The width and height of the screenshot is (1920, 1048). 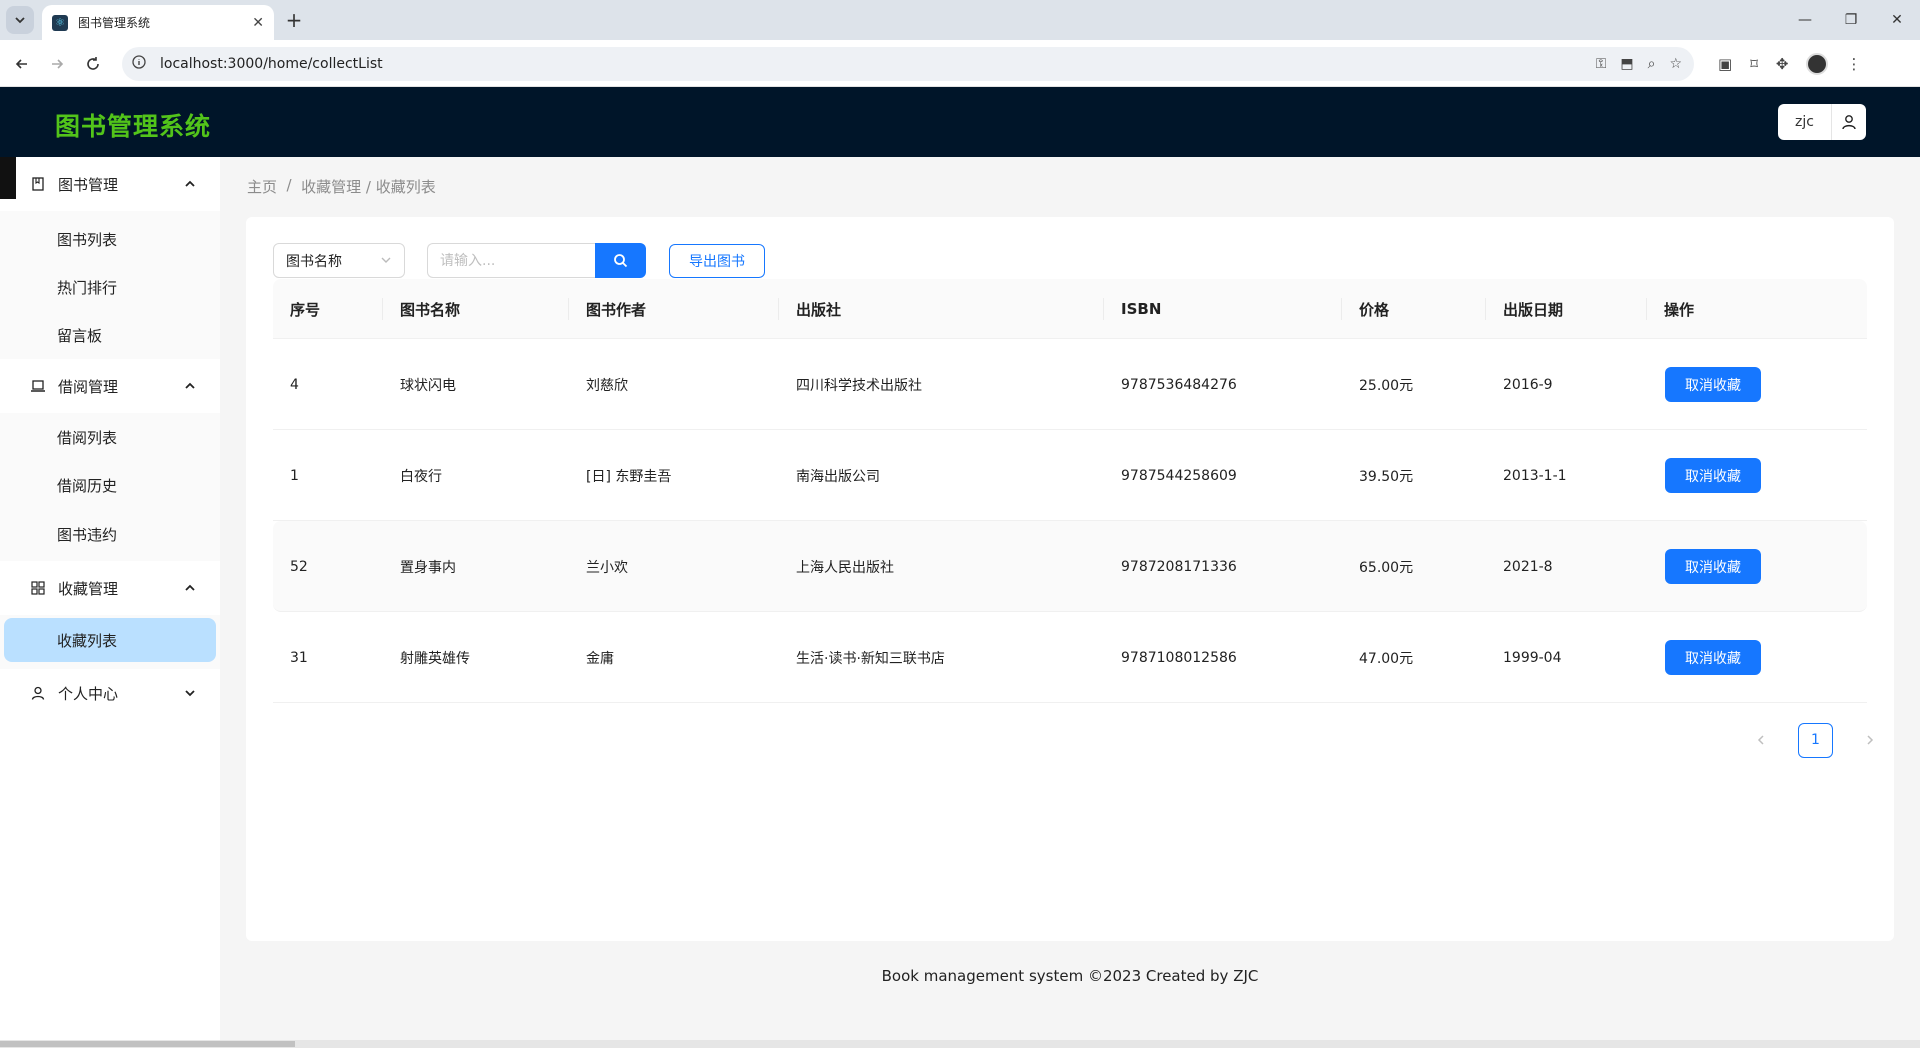 What do you see at coordinates (960, 122) in the screenshot?
I see `app-header: 图书管理系统 zjc` at bounding box center [960, 122].